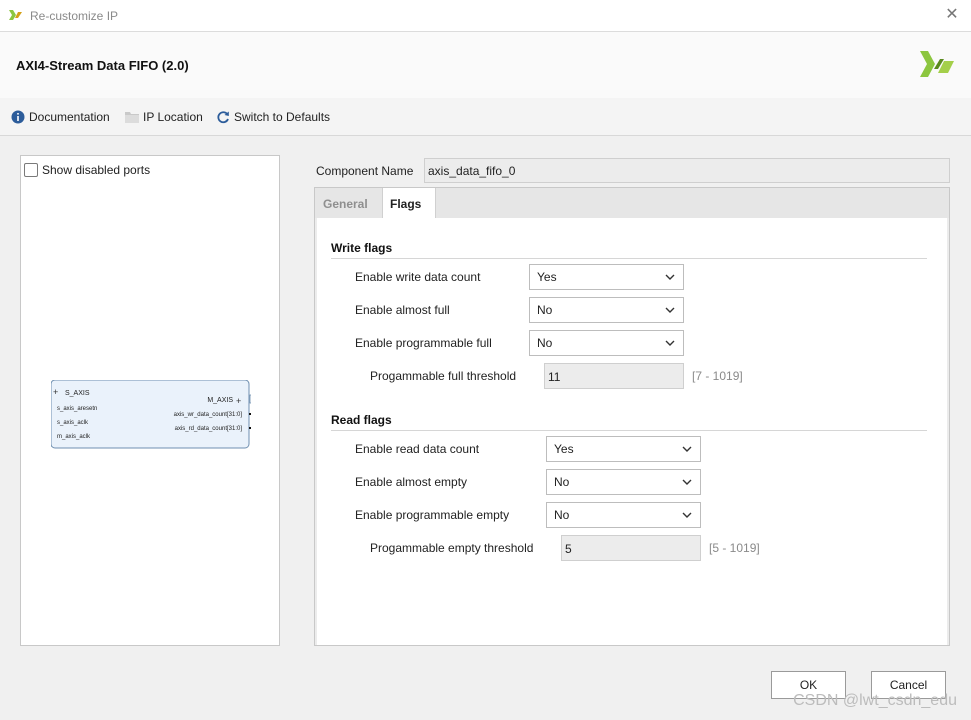  Describe the element at coordinates (631, 548) in the screenshot. I see `empty-threshold-input: 5` at that location.